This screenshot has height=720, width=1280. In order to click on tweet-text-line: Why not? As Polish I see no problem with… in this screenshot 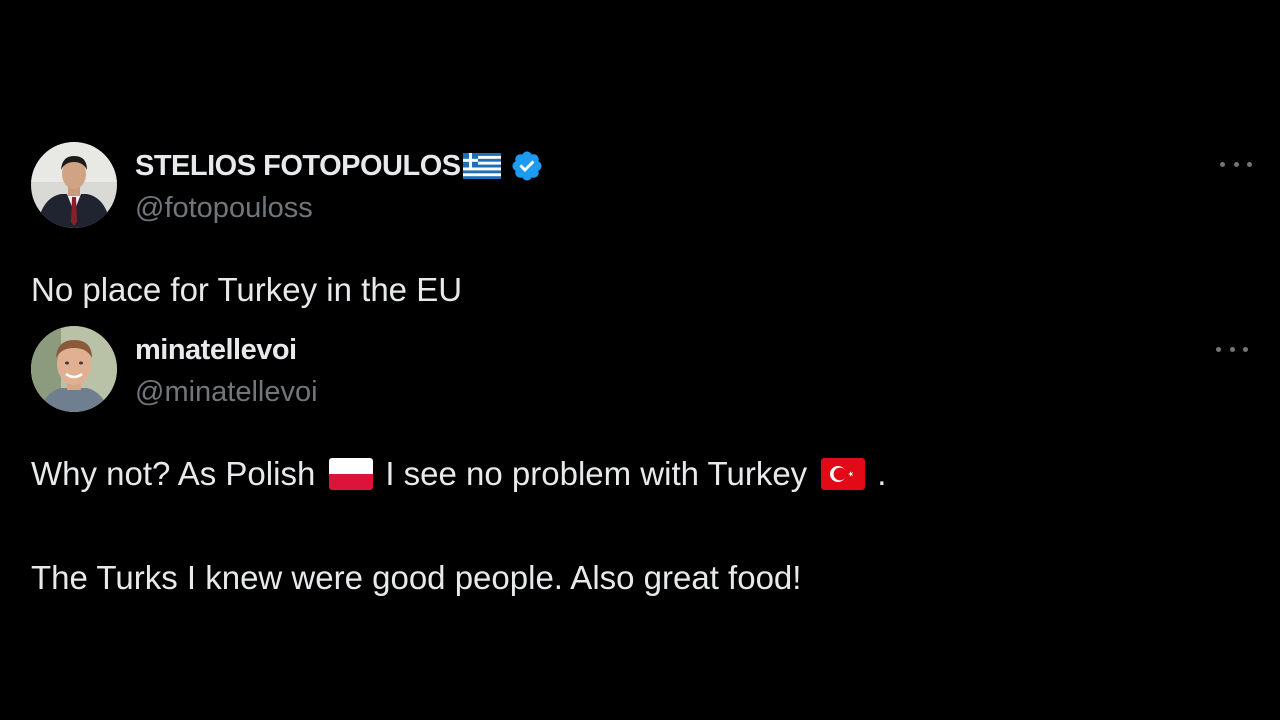, I will do `click(458, 474)`.